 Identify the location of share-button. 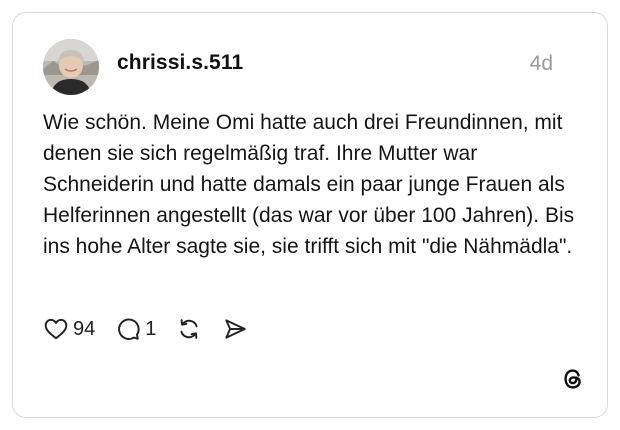
(235, 329).